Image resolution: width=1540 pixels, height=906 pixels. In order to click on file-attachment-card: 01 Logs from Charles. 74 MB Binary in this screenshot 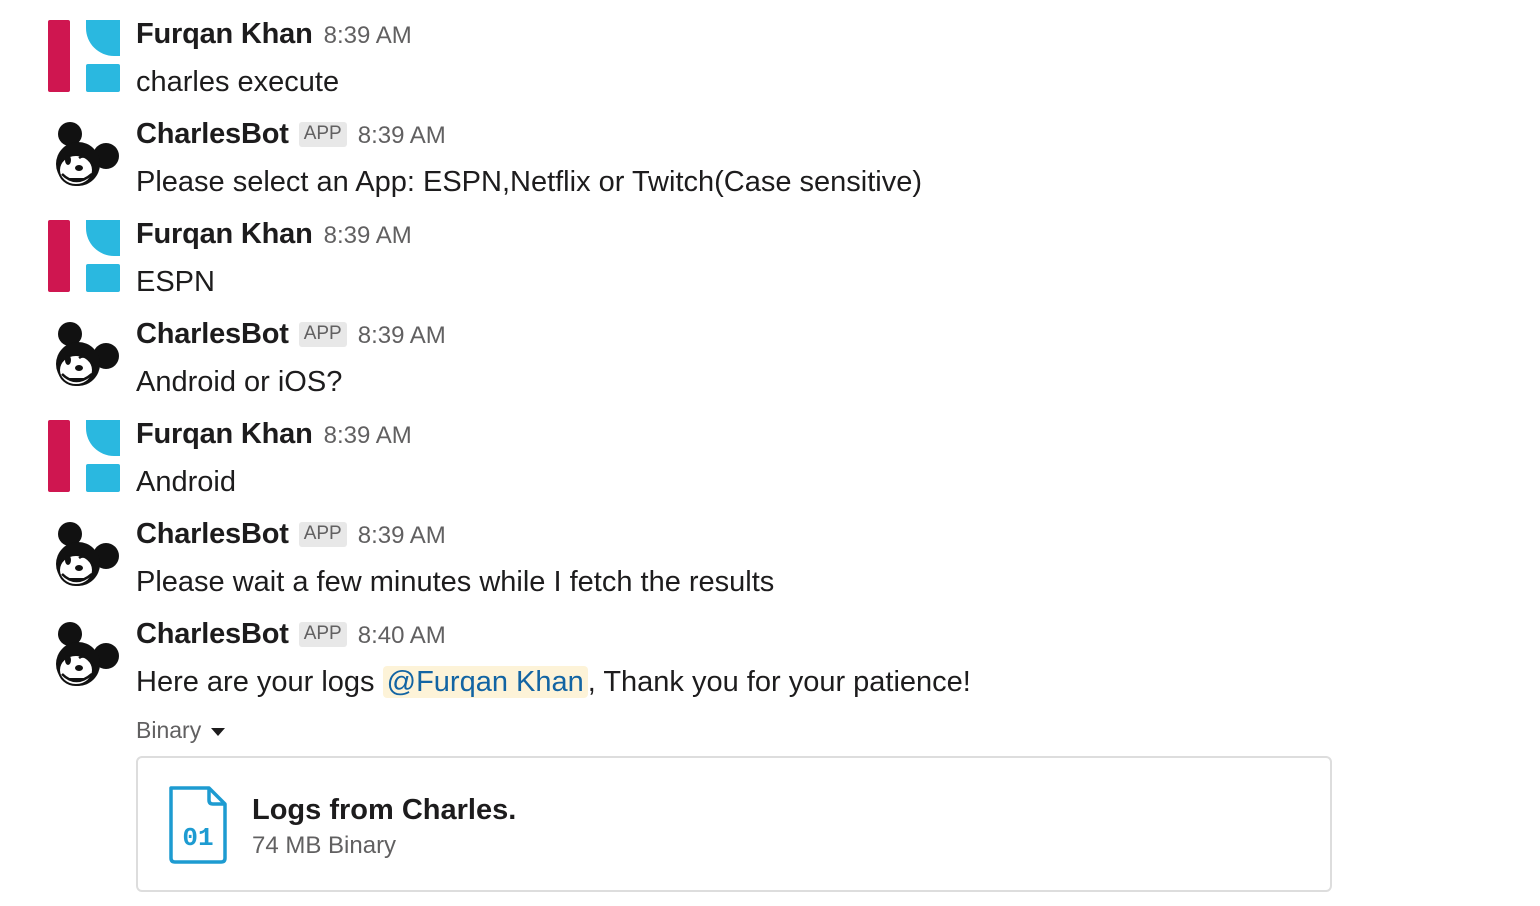, I will do `click(734, 824)`.